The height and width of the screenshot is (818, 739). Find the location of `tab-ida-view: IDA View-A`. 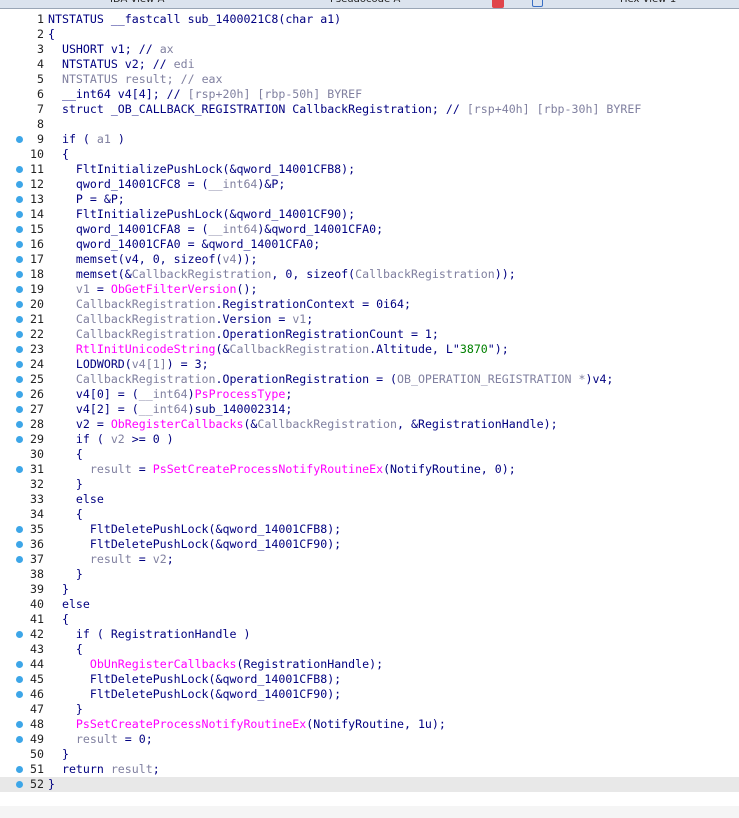

tab-ida-view: IDA View-A is located at coordinates (137, 4).